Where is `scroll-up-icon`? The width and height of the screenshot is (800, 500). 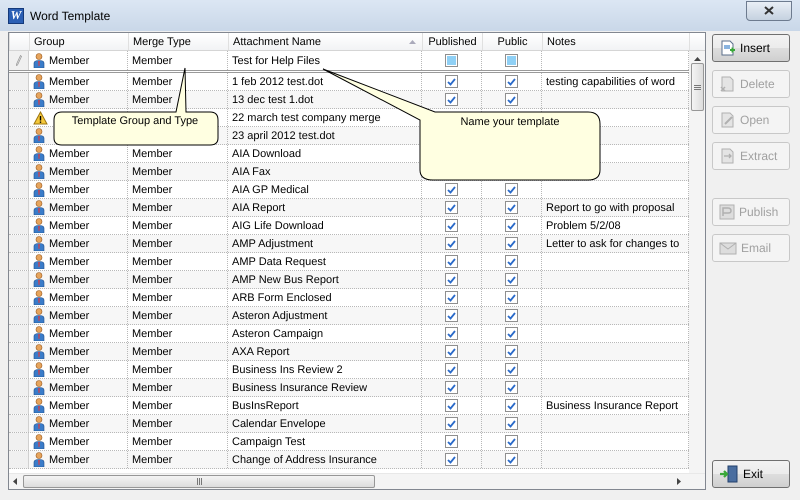
scroll-up-icon is located at coordinates (697, 59).